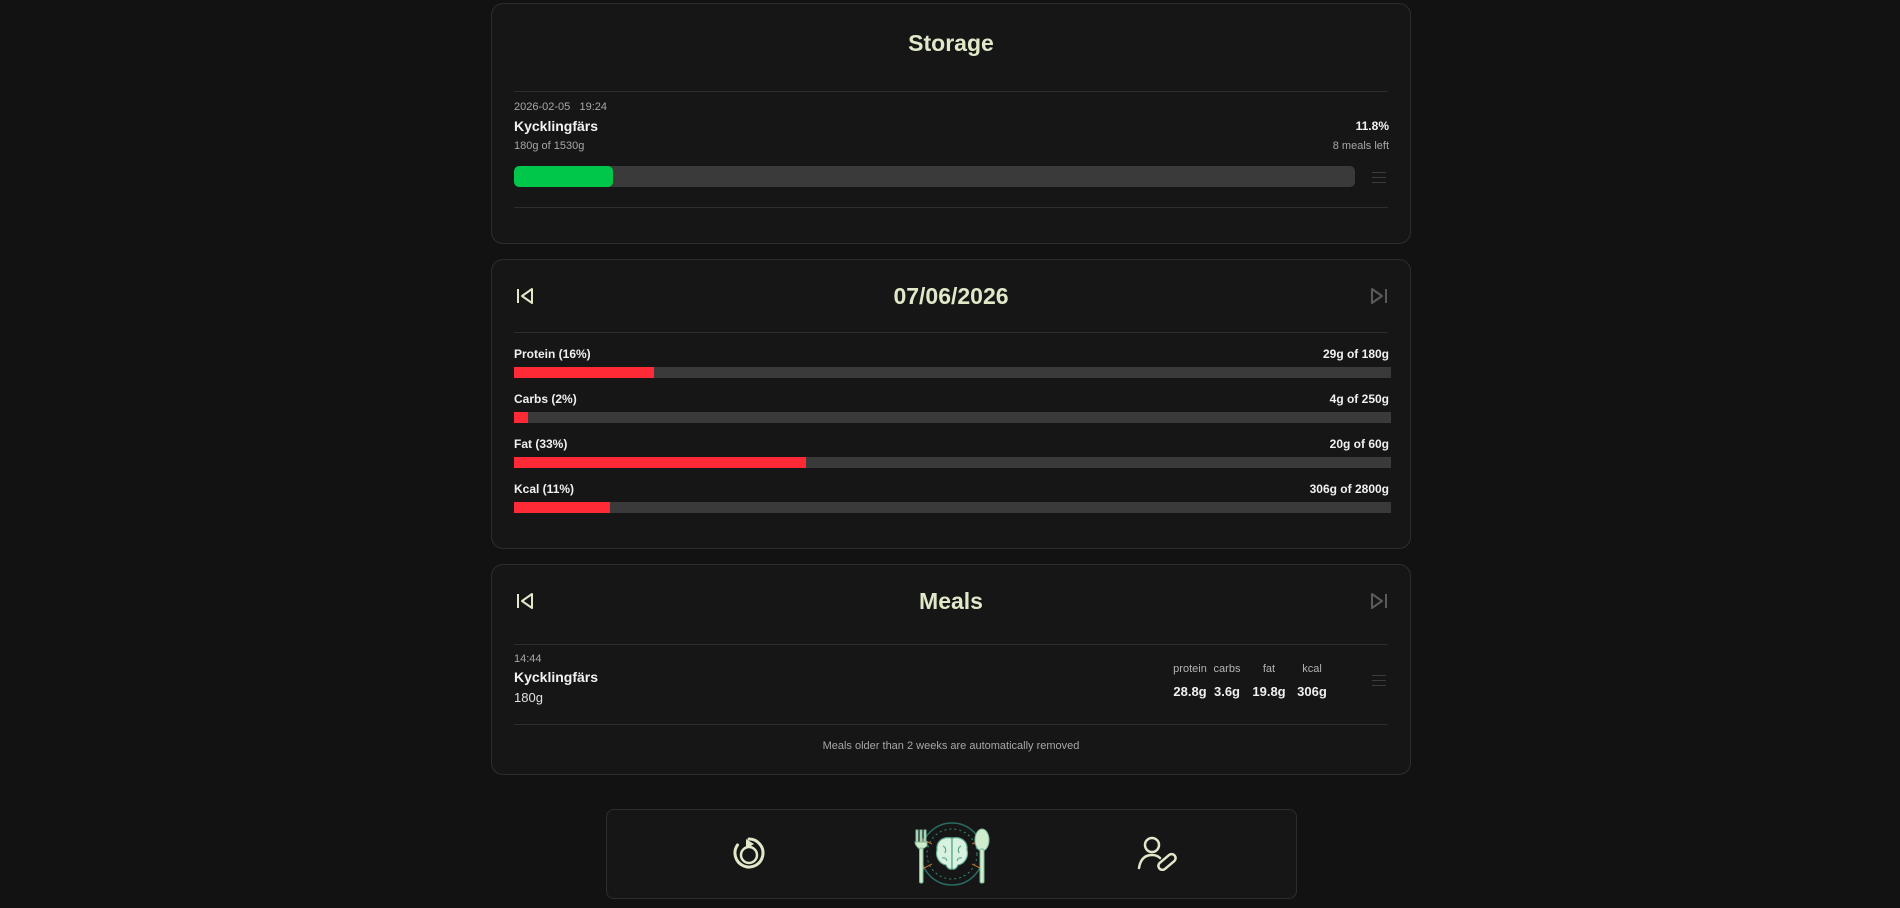 This screenshot has height=908, width=1900. I want to click on macro-bar-fill-kcal, so click(562, 507).